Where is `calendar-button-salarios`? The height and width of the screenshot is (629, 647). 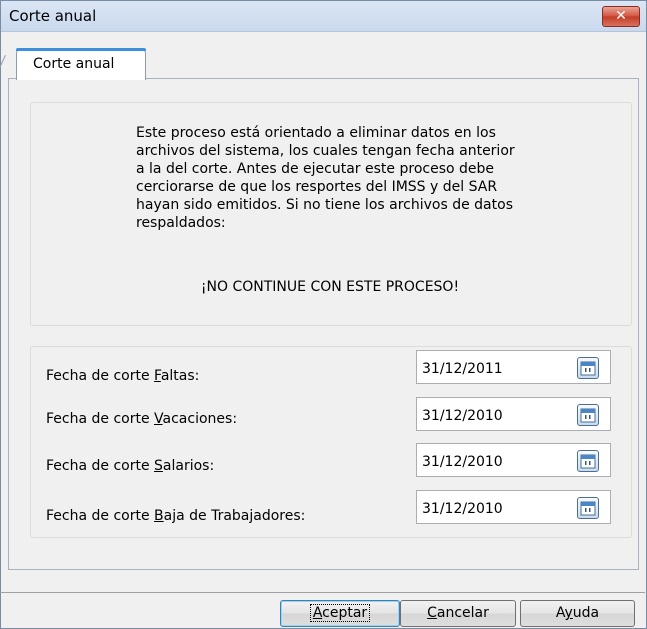
calendar-button-salarios is located at coordinates (588, 461).